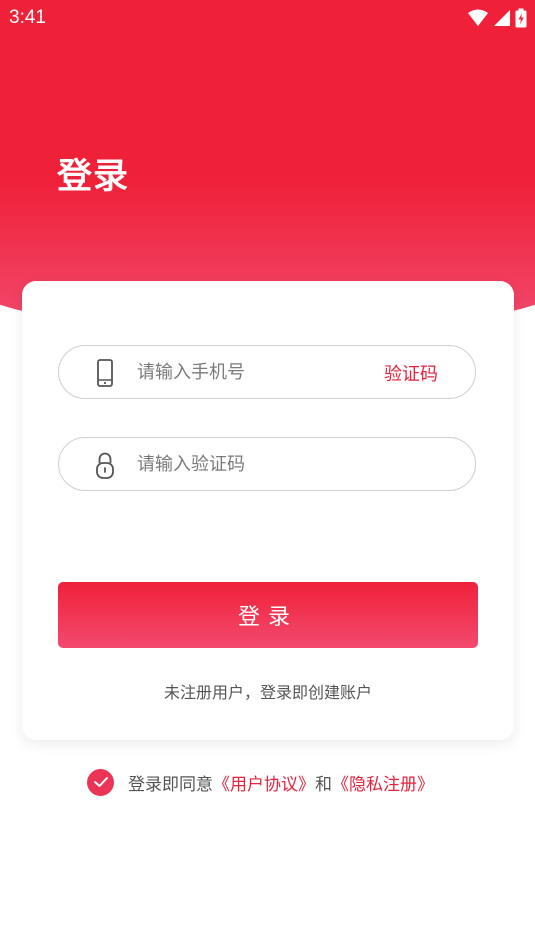  What do you see at coordinates (170, 784) in the screenshot?
I see `agreement-prefix: 登录即同意` at bounding box center [170, 784].